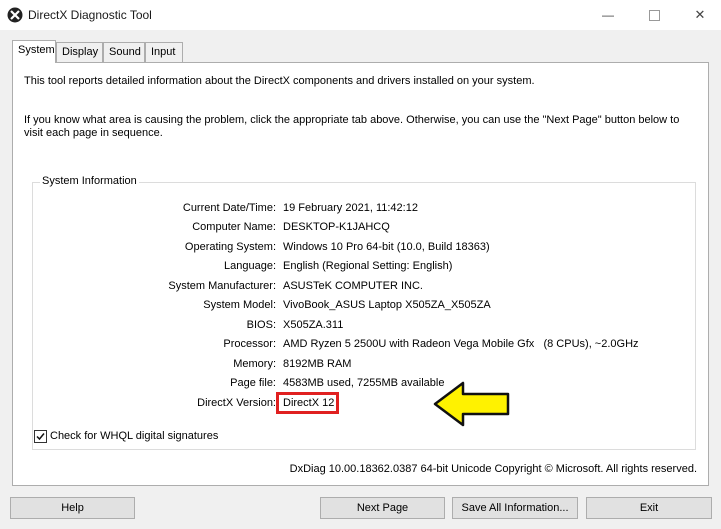 The width and height of the screenshot is (721, 529). What do you see at coordinates (250, 266) in the screenshot?
I see `info-label: Language:` at bounding box center [250, 266].